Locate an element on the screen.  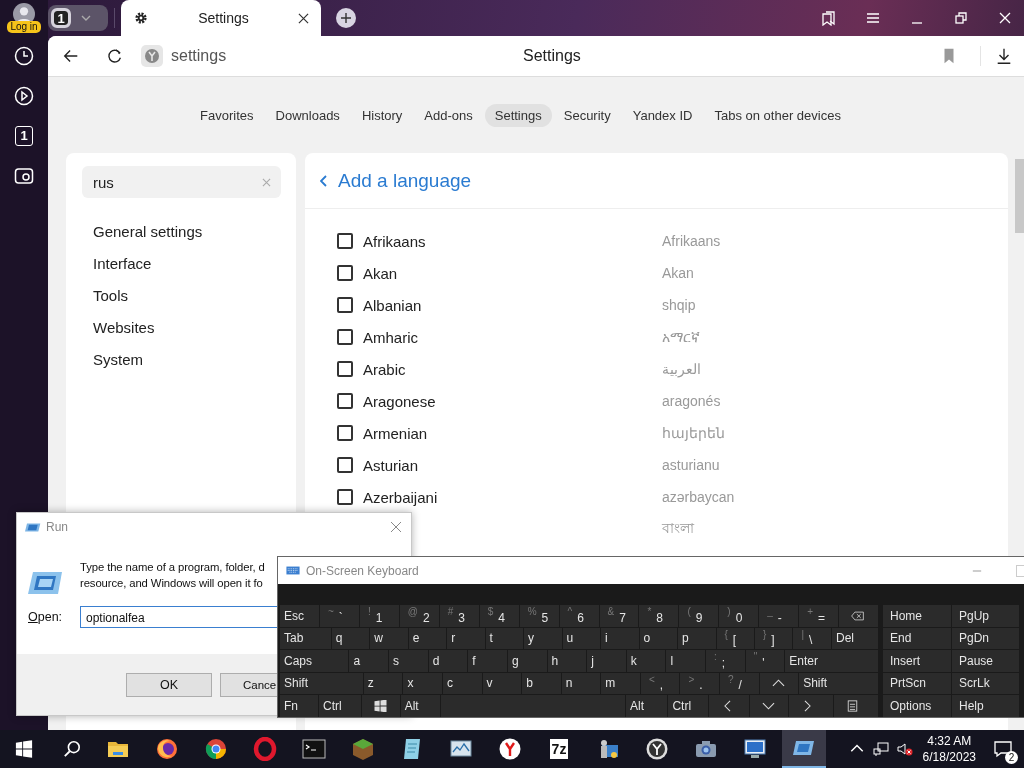
keyboard-key: ScrLk is located at coordinates (985, 683).